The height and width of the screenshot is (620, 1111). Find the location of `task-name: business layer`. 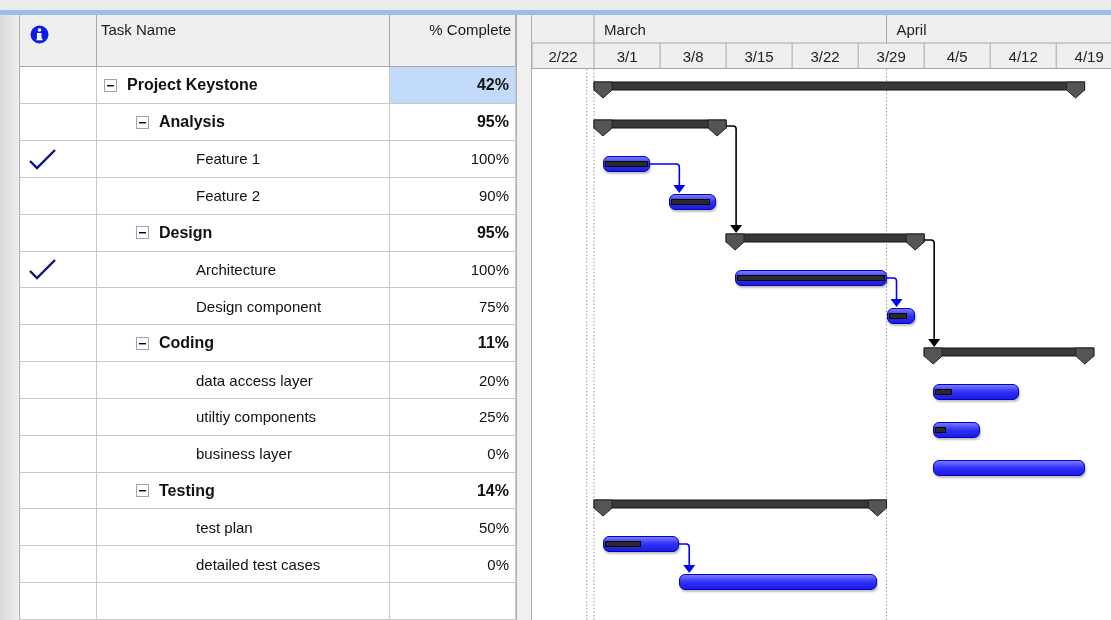

task-name: business layer is located at coordinates (244, 454).